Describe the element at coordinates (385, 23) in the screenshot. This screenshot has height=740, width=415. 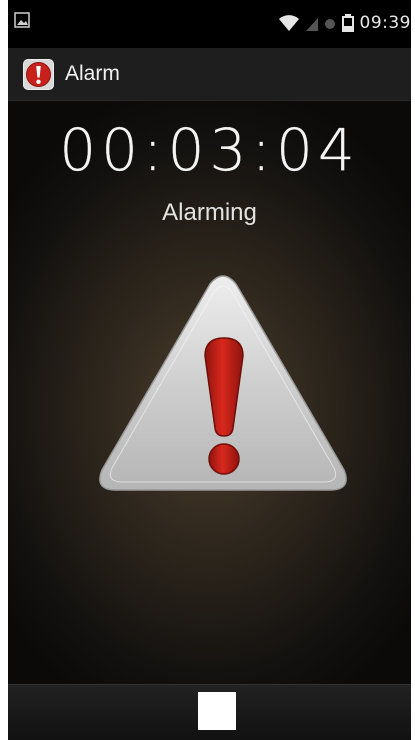
I see `status-time: 09:39` at that location.